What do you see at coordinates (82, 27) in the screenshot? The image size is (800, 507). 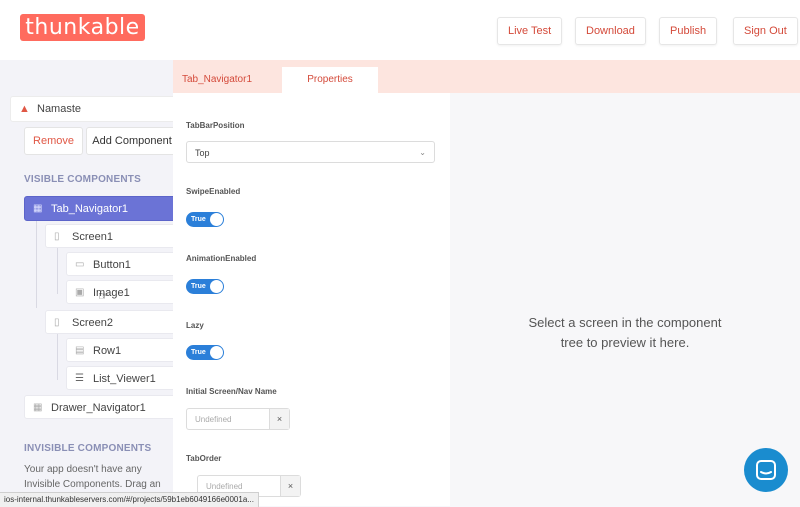 I see `thunkable-logo: thunkable` at bounding box center [82, 27].